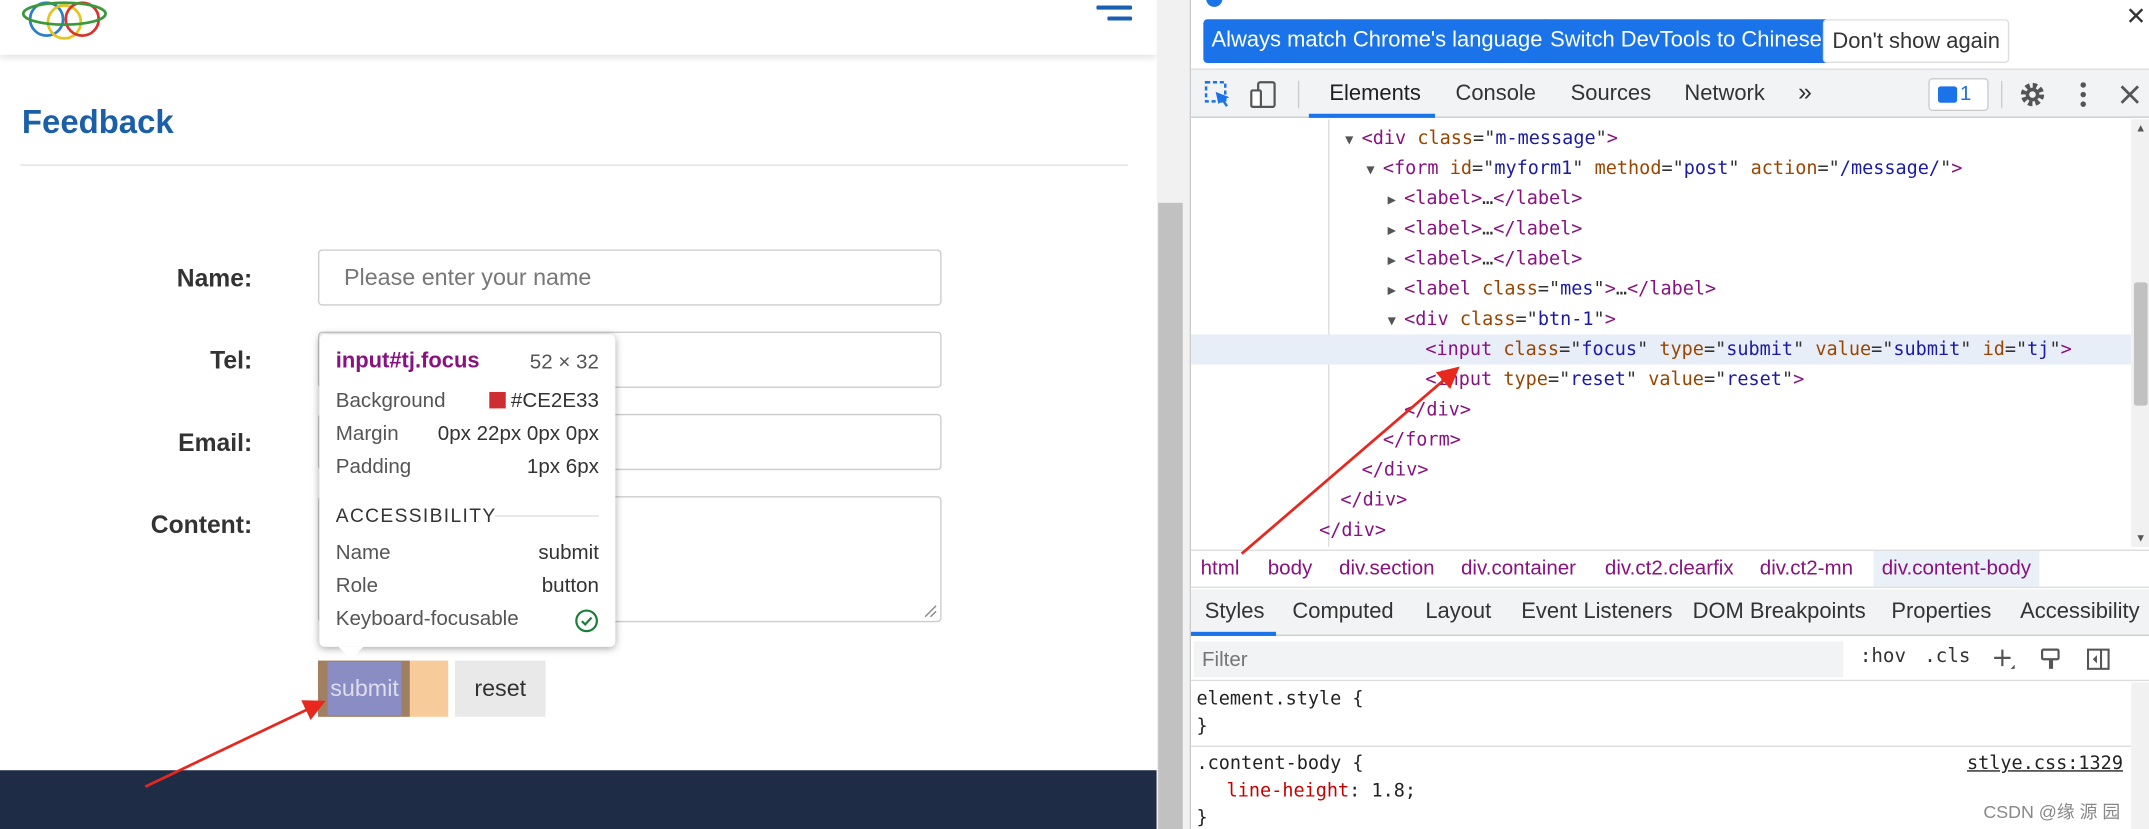  Describe the element at coordinates (1214, 3) in the screenshot. I see `info-icon` at that location.